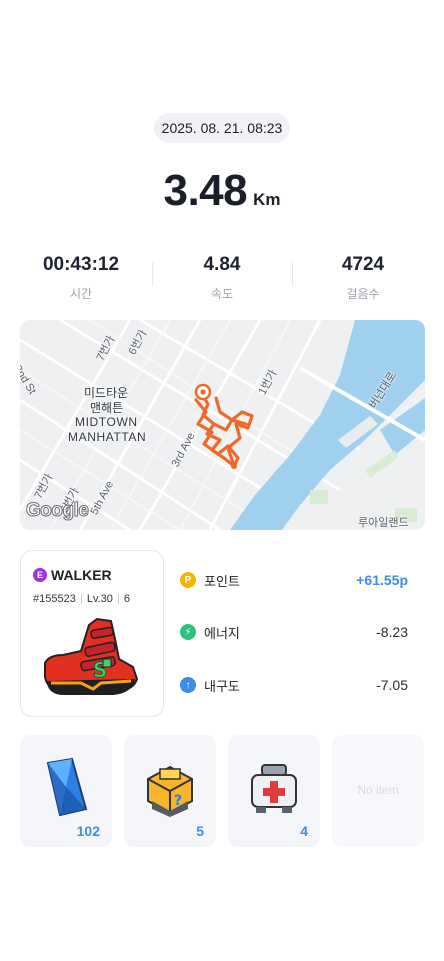 This screenshot has width=444, height=961. Describe the element at coordinates (40, 575) in the screenshot. I see `rarity-badge: E` at that location.